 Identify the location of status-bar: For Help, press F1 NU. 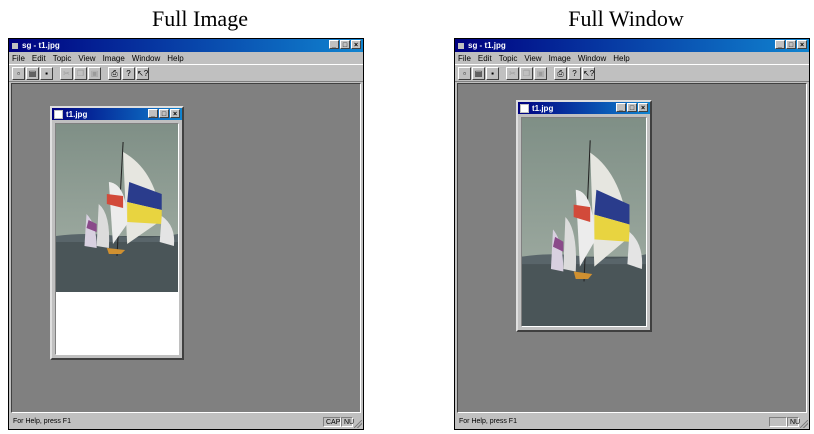
(632, 421).